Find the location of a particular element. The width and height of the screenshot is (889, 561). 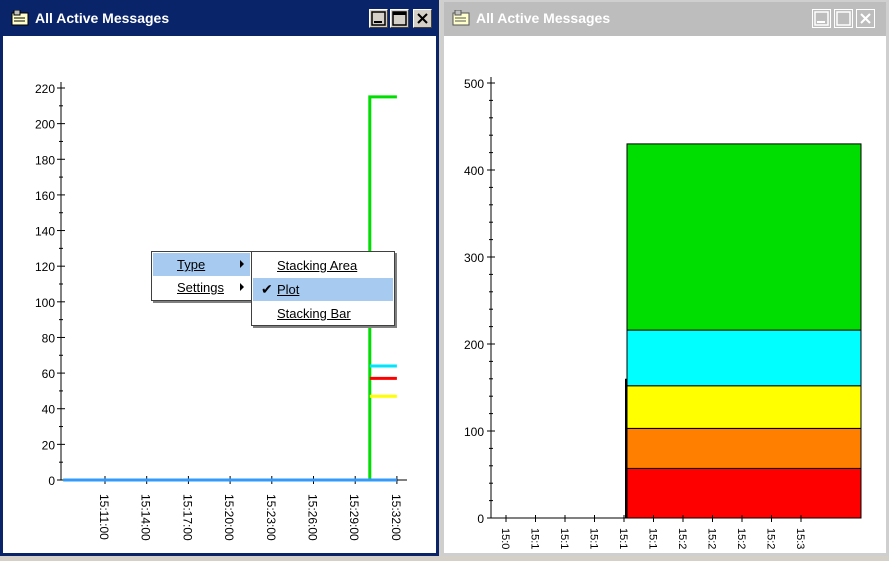

left-window-title: All Active Messages is located at coordinates (102, 18).